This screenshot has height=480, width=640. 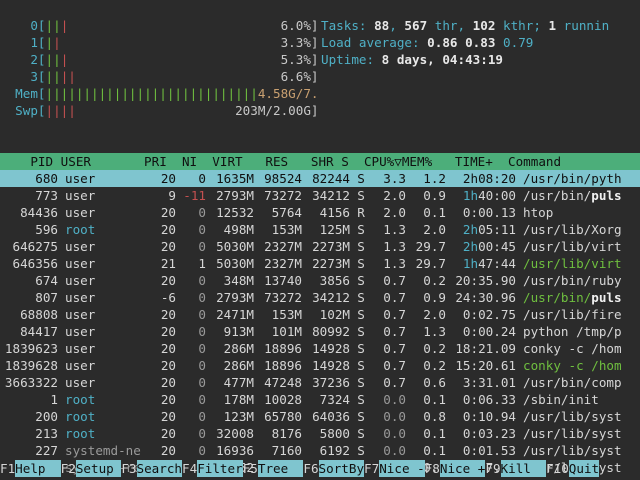 I want to click on fkey-f5: F5, so click(x=250, y=468).